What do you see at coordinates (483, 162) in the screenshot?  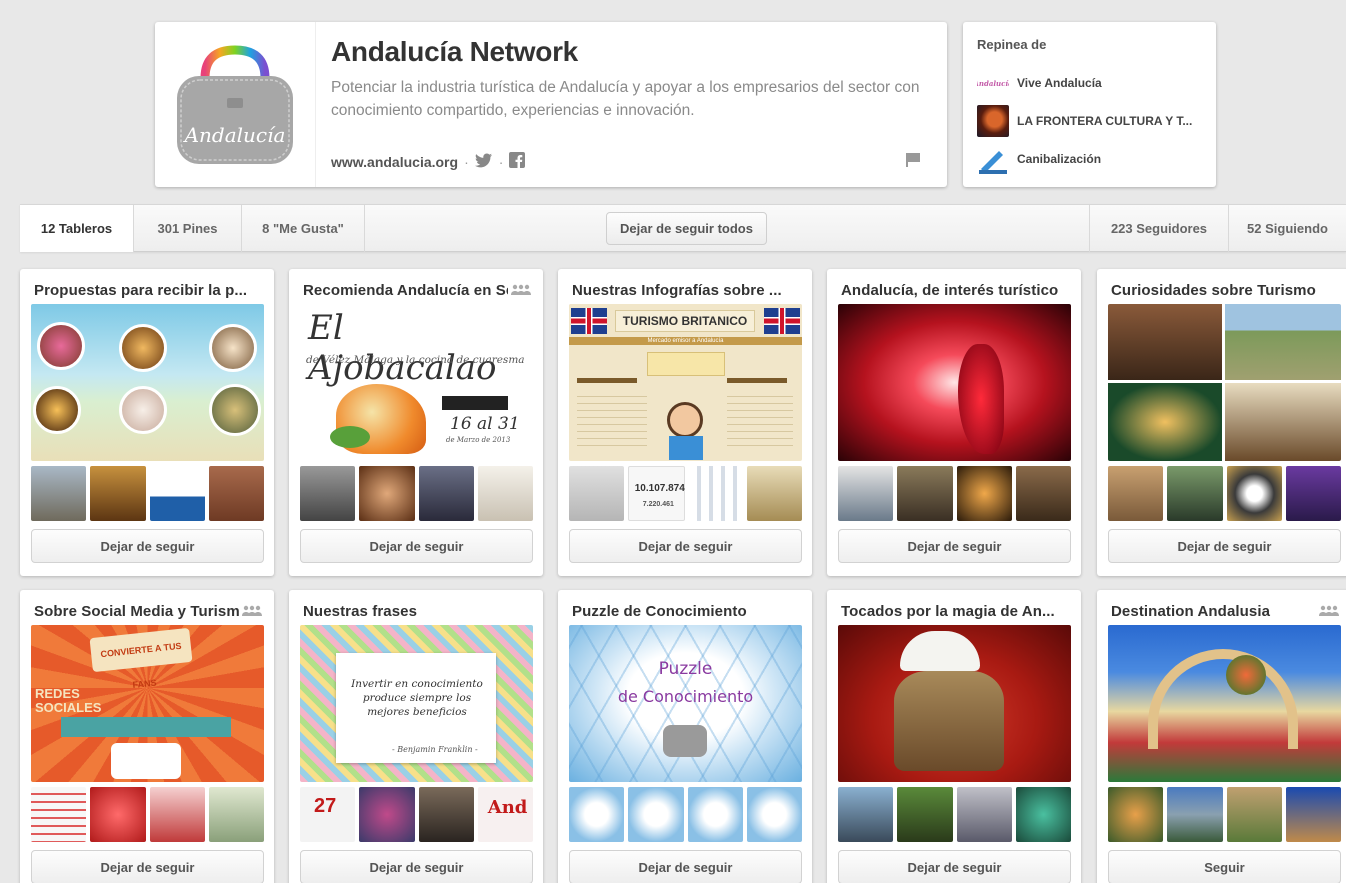 I see `twitter-icon` at bounding box center [483, 162].